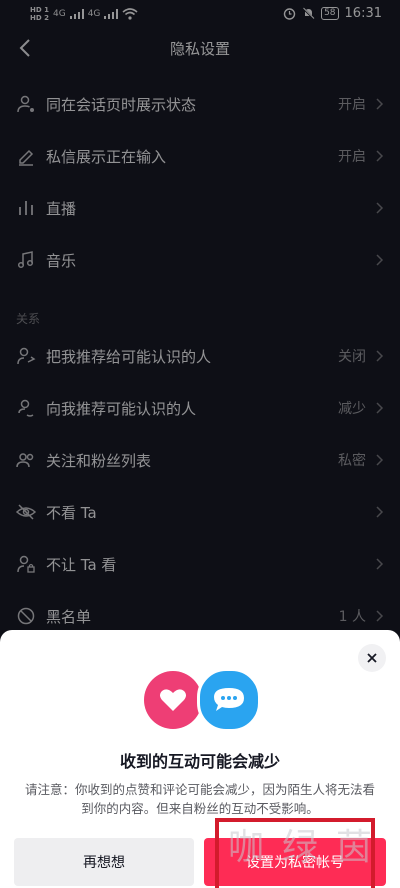 The image size is (400, 888). Describe the element at coordinates (104, 862) in the screenshot. I see `cancel-button: 再想想` at that location.